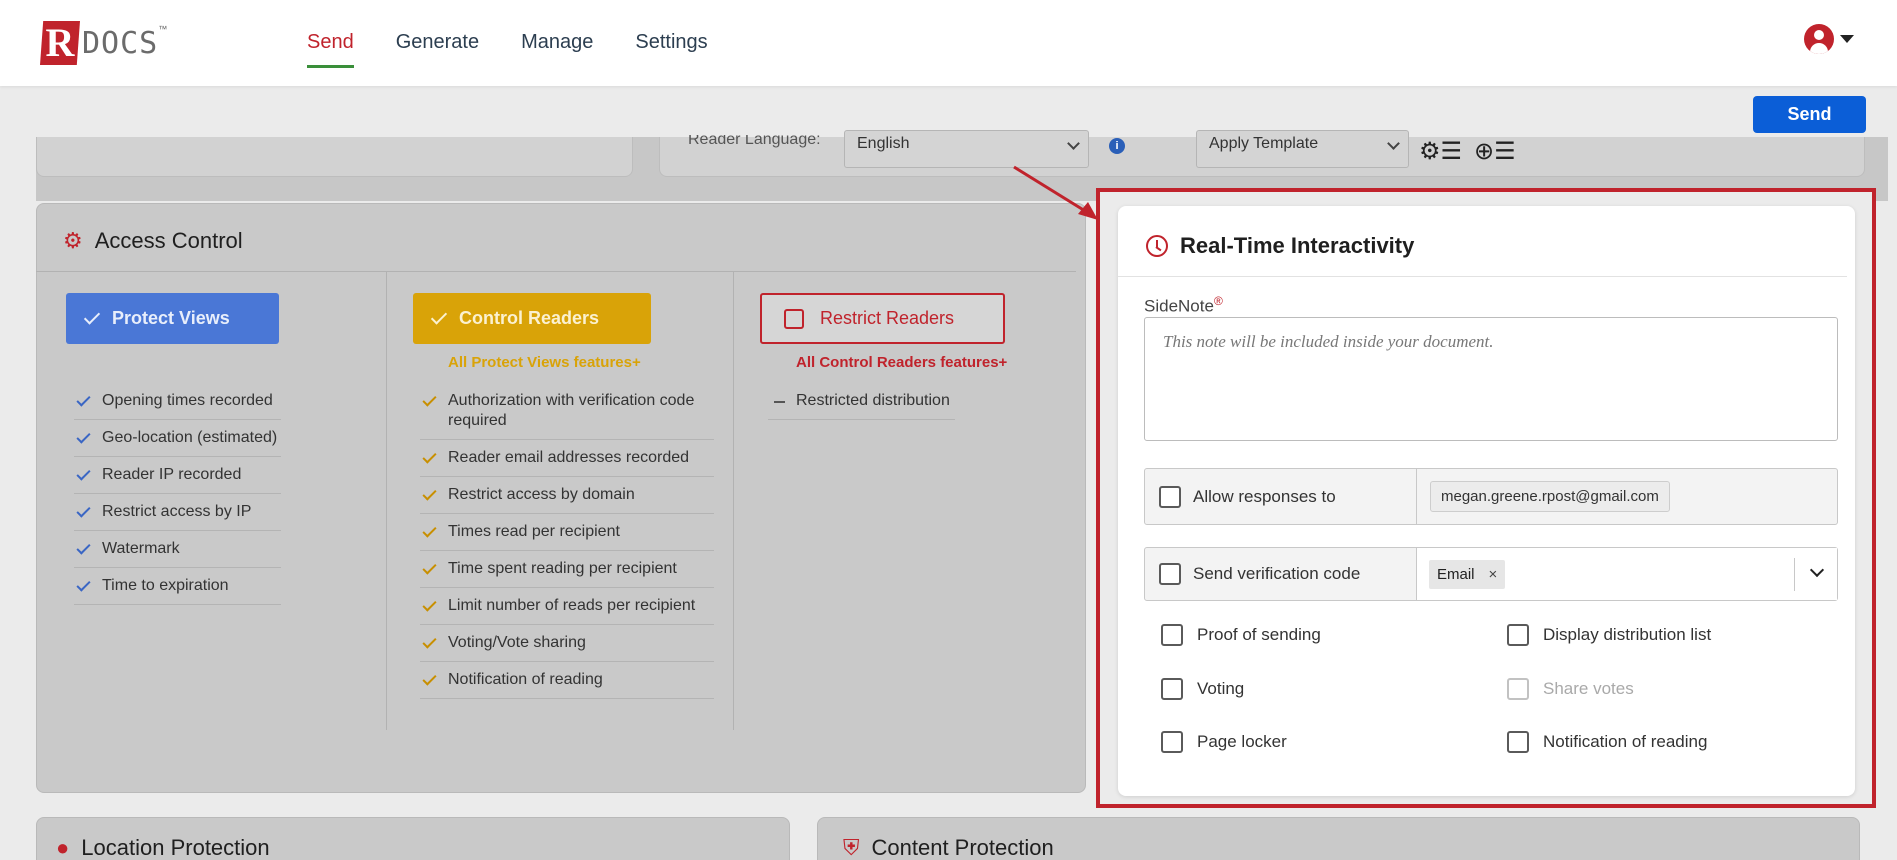 The height and width of the screenshot is (860, 1897). Describe the element at coordinates (1497, 152) in the screenshot. I see `template-add-icon: ⊕☰` at that location.